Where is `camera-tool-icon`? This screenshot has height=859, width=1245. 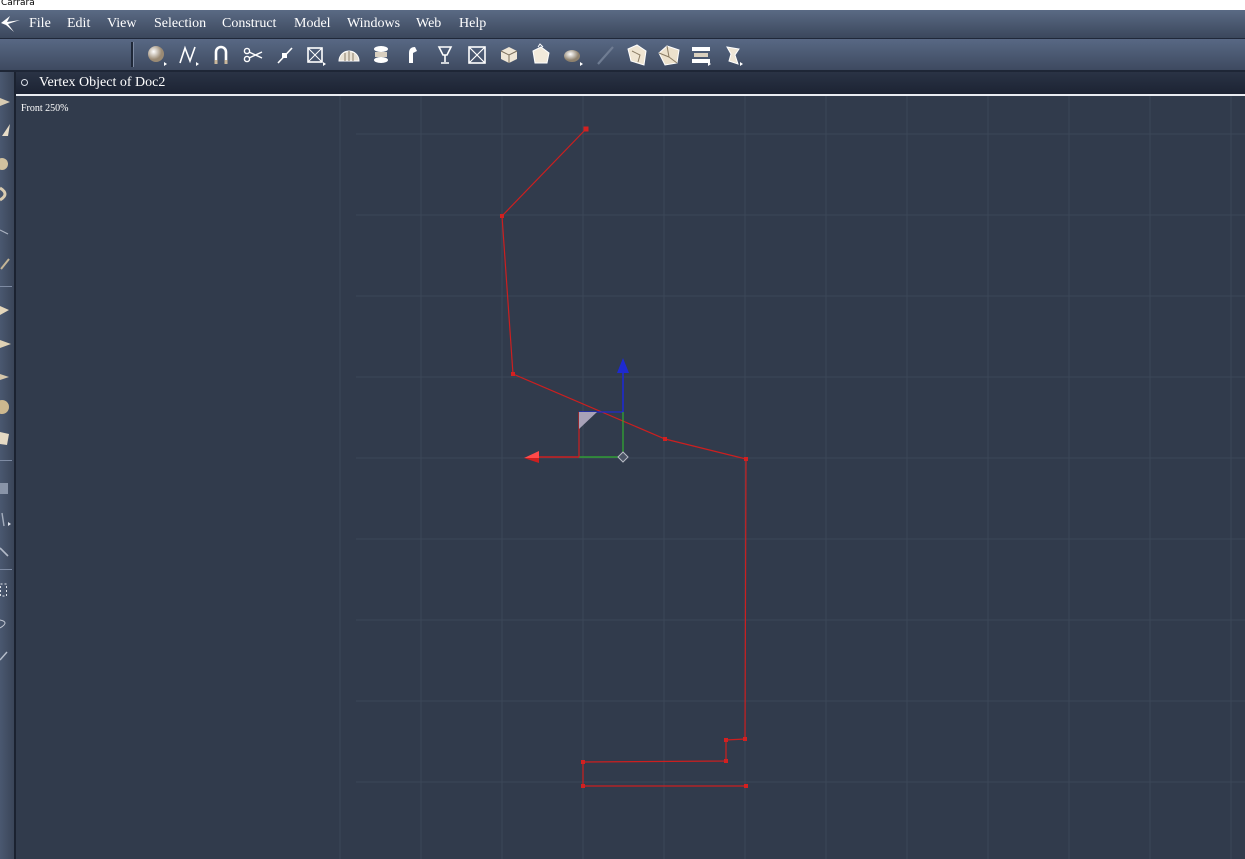
camera-tool-icon is located at coordinates (6, 488).